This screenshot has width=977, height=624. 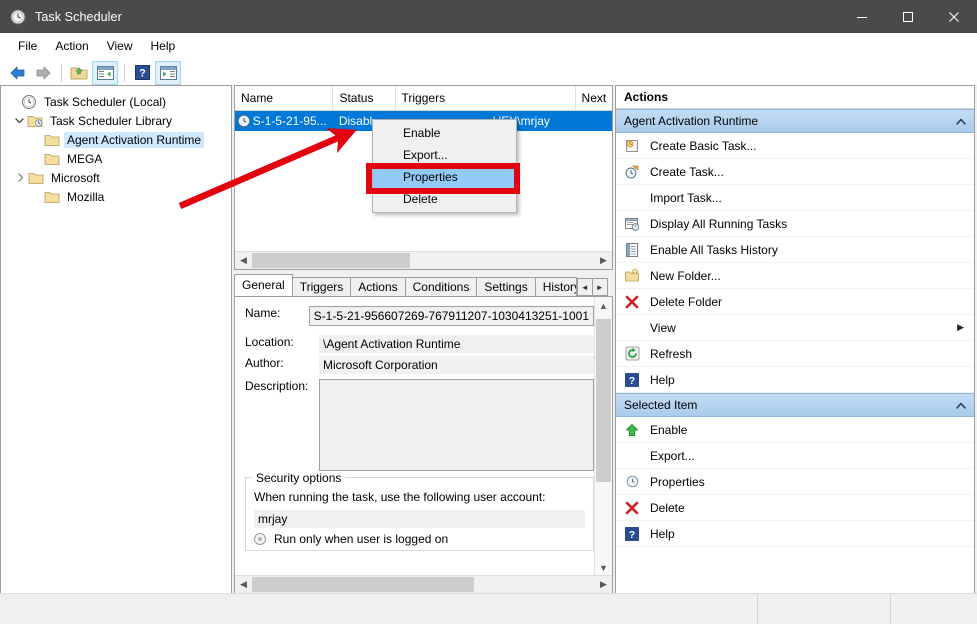 I want to click on chevron-right-icon, so click(x=20, y=177).